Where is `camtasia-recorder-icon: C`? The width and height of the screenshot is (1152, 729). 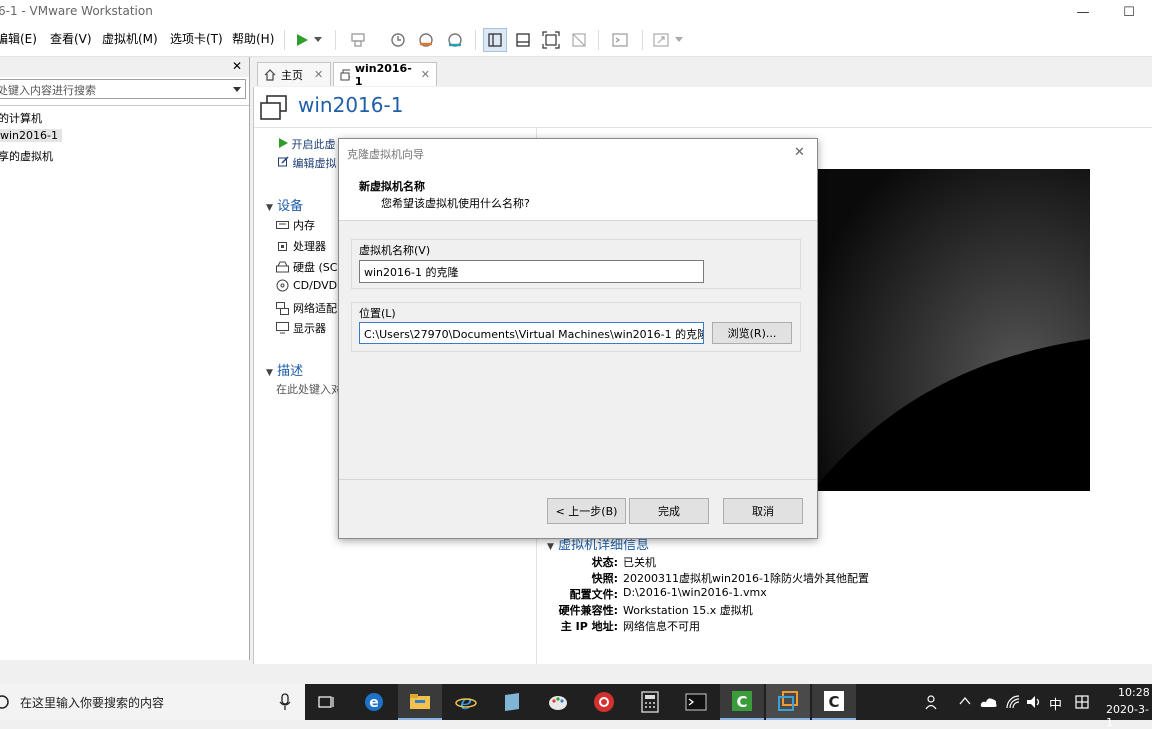 camtasia-recorder-icon: C is located at coordinates (834, 702).